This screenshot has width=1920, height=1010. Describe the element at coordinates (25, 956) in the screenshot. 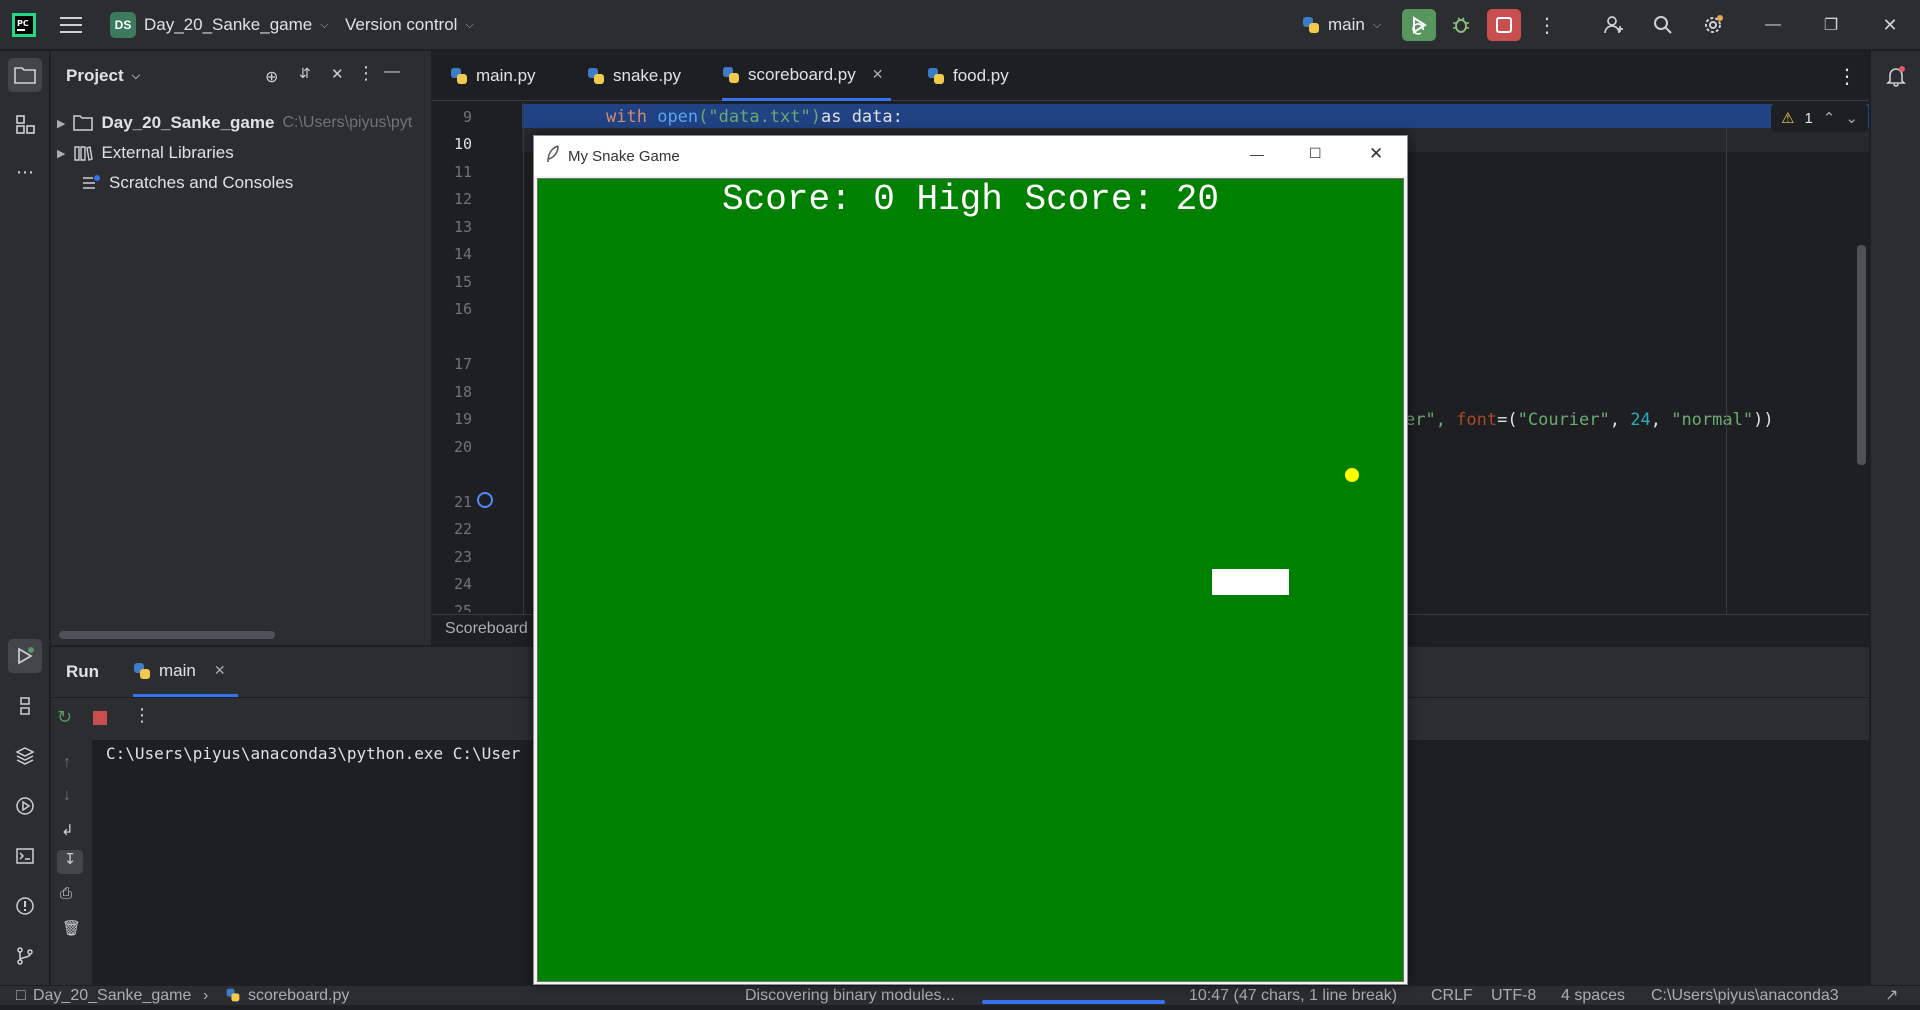

I see `git-branch-icon` at that location.